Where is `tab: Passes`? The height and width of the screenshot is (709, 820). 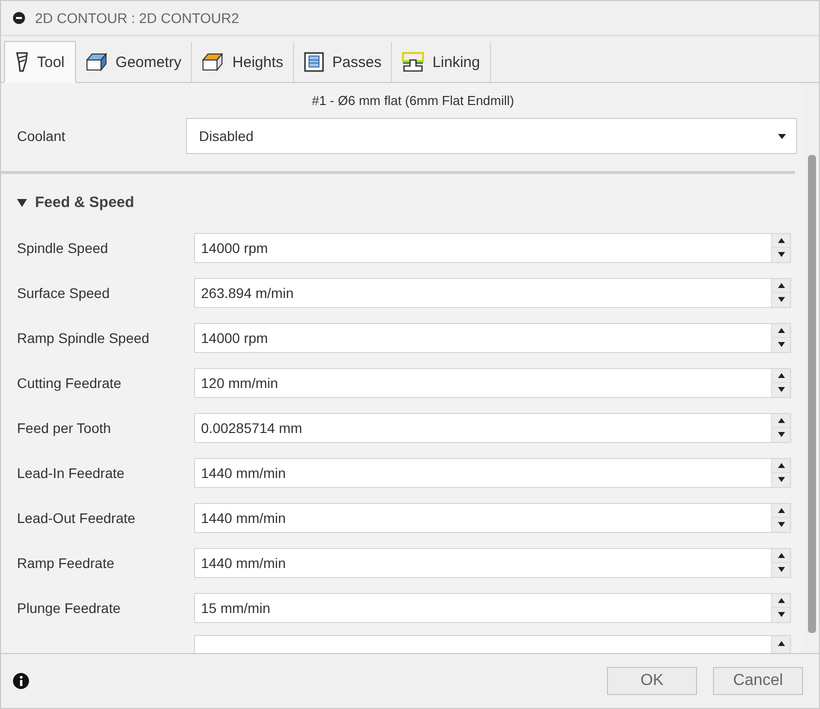
tab: Passes is located at coordinates (343, 62).